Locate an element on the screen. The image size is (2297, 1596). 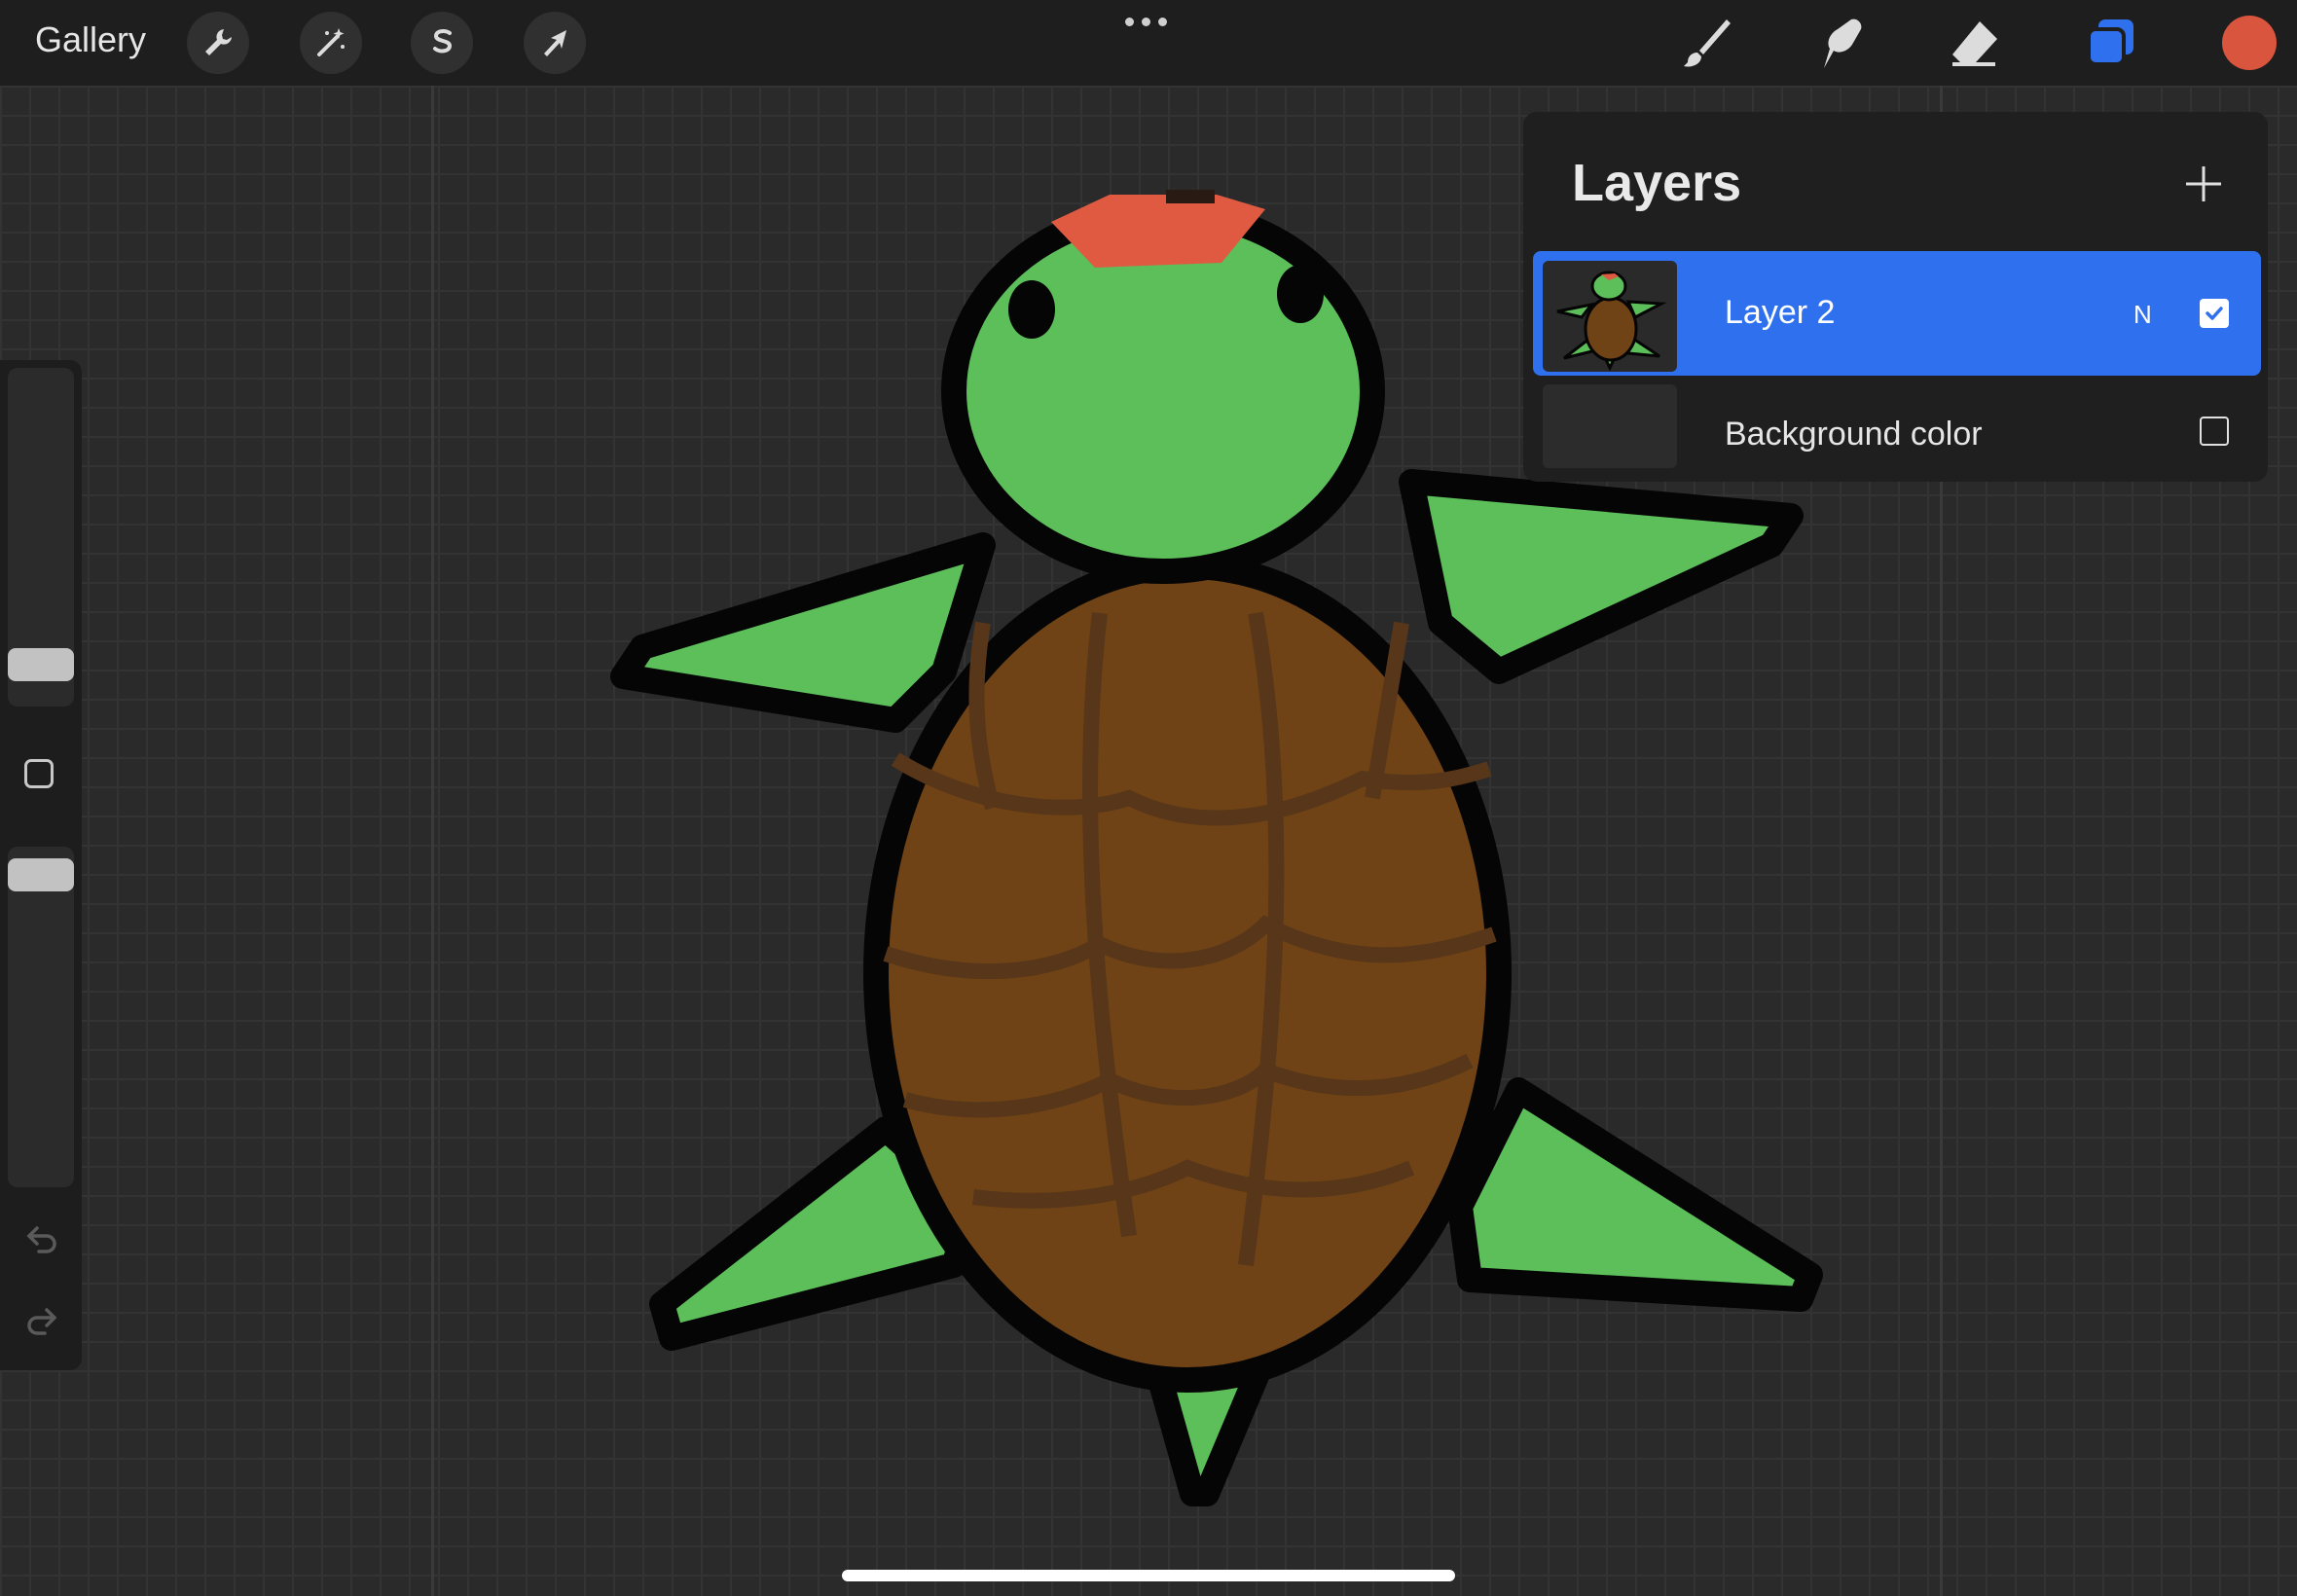
arrow-transform-icon is located at coordinates (555, 43).